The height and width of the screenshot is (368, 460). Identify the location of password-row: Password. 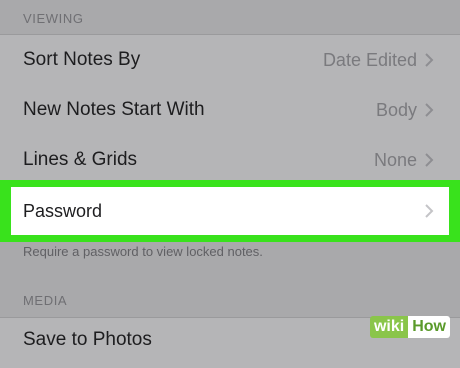
(230, 211).